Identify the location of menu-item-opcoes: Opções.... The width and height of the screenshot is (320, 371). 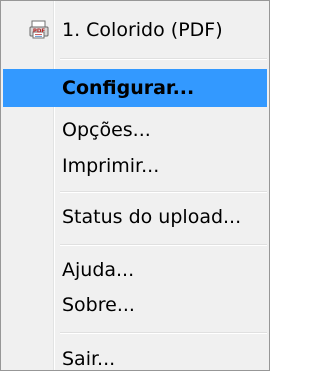
(135, 130).